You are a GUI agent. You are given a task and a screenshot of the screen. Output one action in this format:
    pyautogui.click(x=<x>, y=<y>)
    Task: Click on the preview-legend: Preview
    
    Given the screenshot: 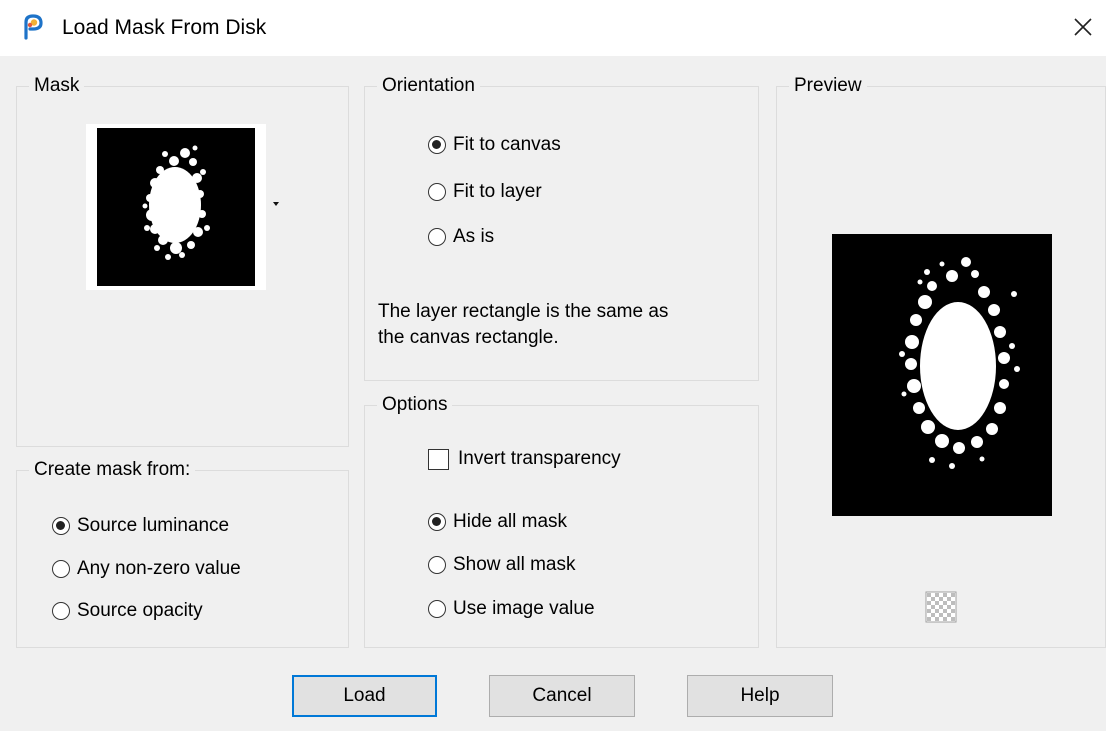 What is the action you would take?
    pyautogui.click(x=828, y=86)
    